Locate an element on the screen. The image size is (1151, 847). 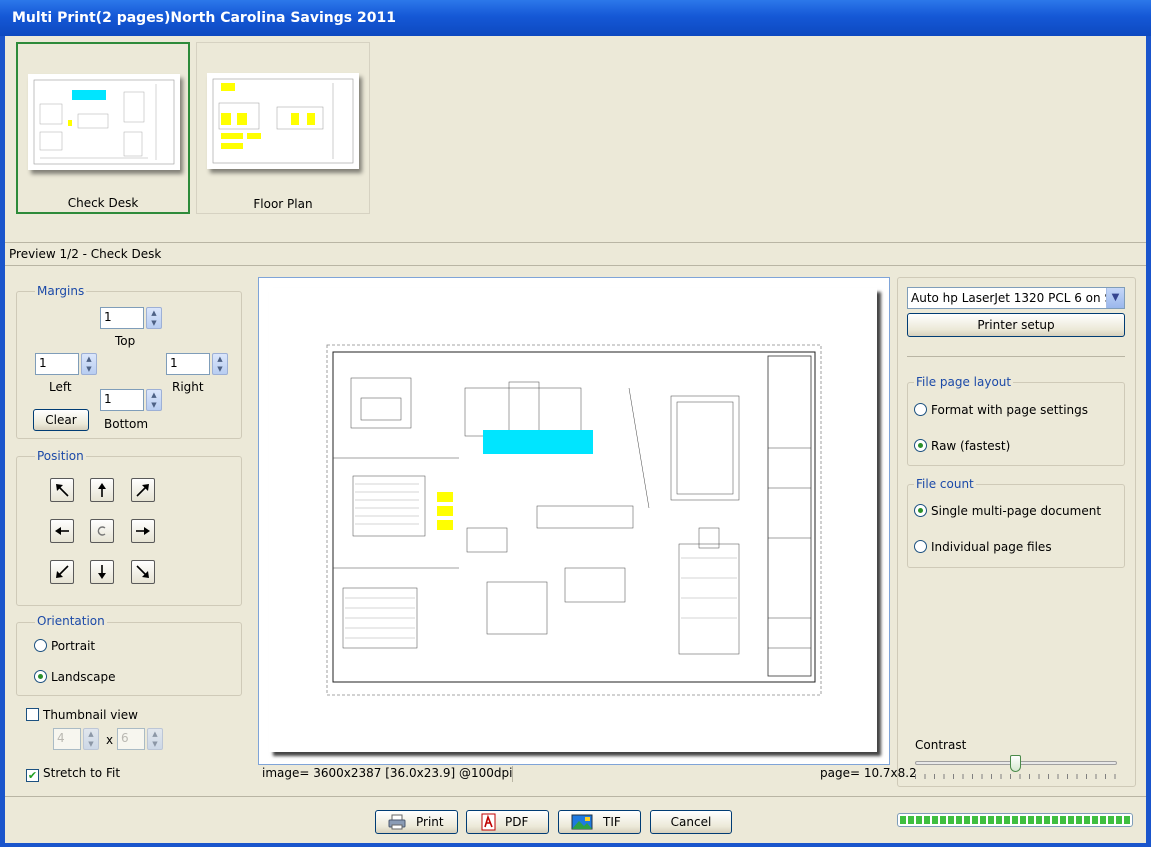
checkbox is located at coordinates (32, 714).